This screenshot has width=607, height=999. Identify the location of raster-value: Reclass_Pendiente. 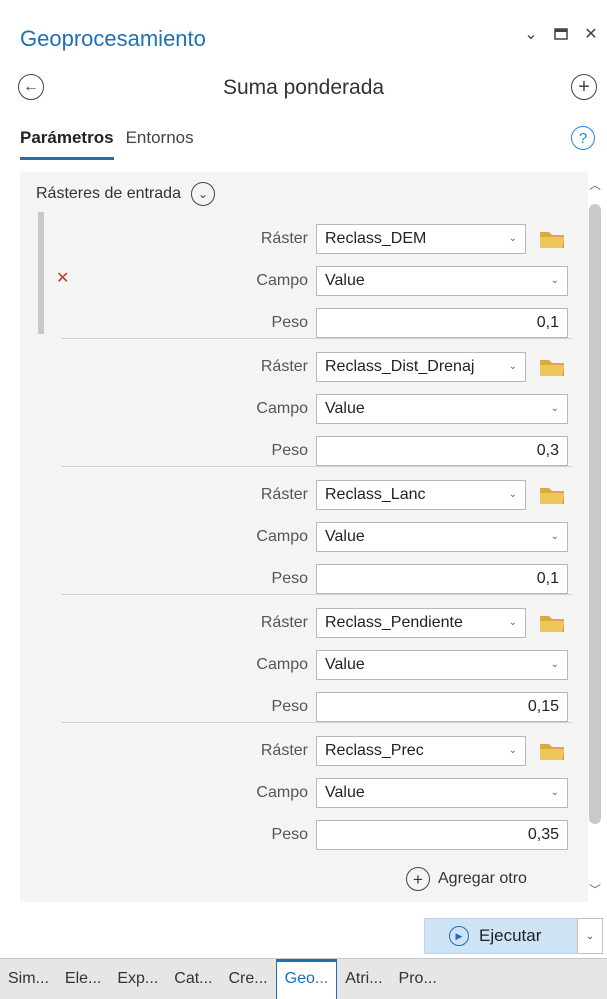
(394, 622).